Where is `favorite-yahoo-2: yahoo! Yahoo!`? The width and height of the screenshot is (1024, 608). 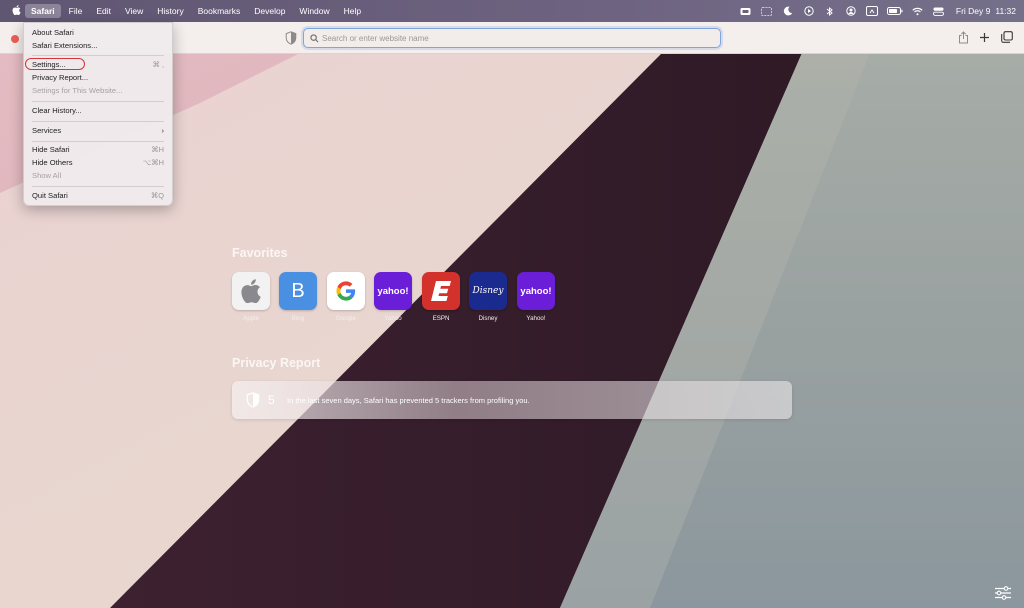 favorite-yahoo-2: yahoo! Yahoo! is located at coordinates (536, 297).